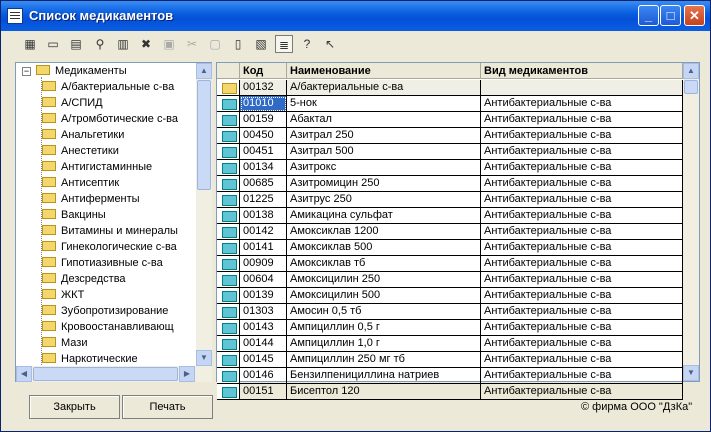 This screenshot has height=432, width=711. What do you see at coordinates (263, 248) in the screenshot?
I see `cell-code: 00141` at bounding box center [263, 248].